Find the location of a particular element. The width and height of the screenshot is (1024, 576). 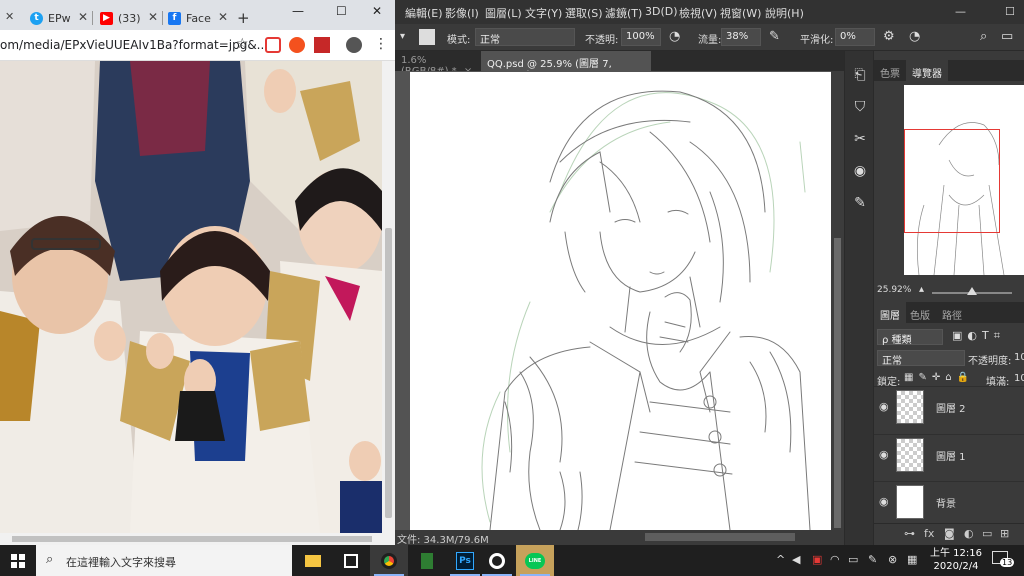

avatar is located at coordinates (354, 45).